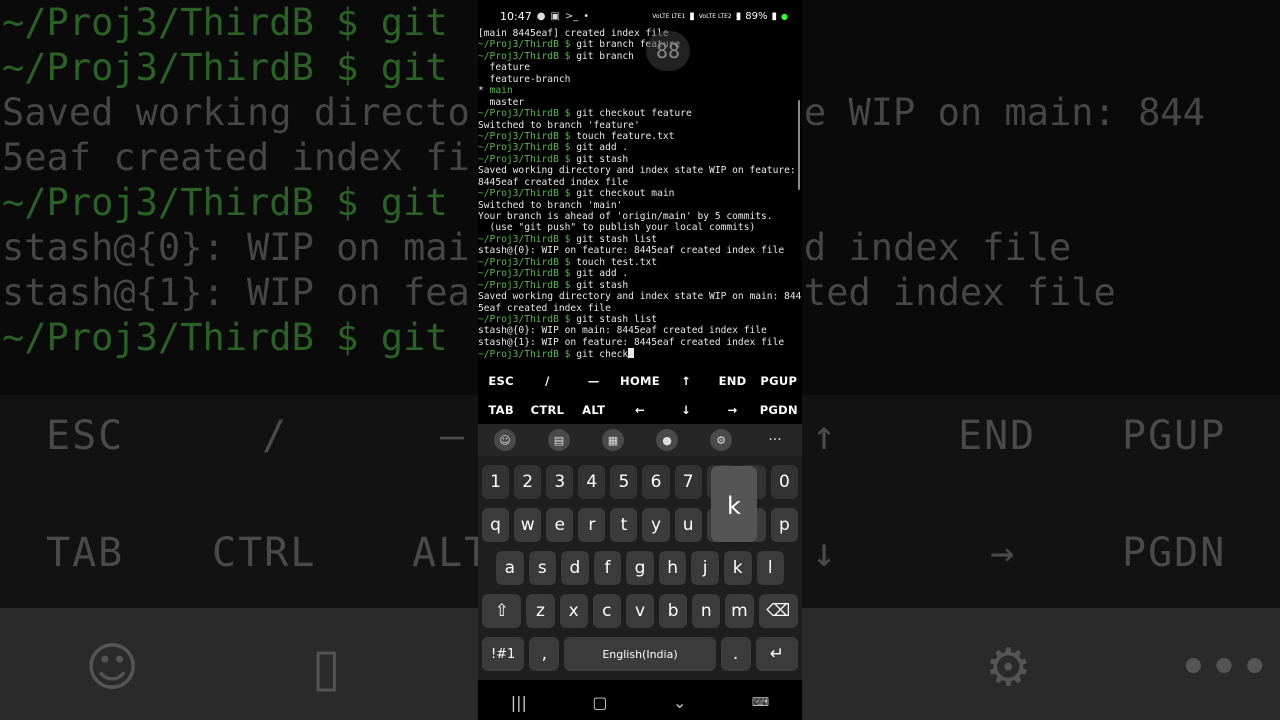 This screenshot has height=720, width=1280. I want to click on key-m: m, so click(739, 611).